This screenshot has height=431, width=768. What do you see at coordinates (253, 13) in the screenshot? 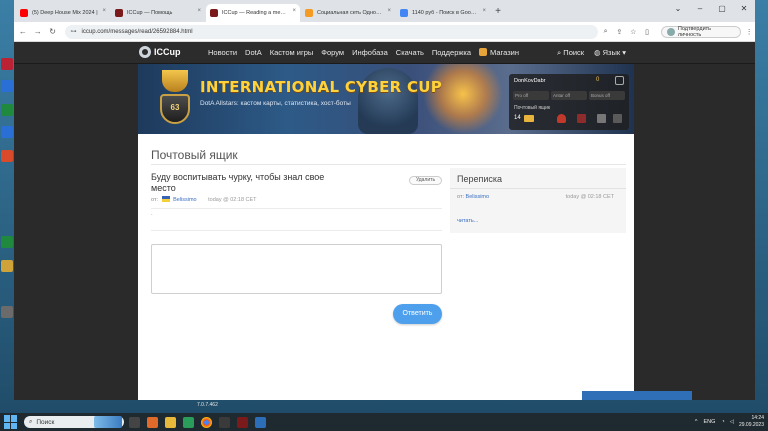
I see `browser-tab-active: ICCup — Reading a message fr ×` at bounding box center [253, 13].